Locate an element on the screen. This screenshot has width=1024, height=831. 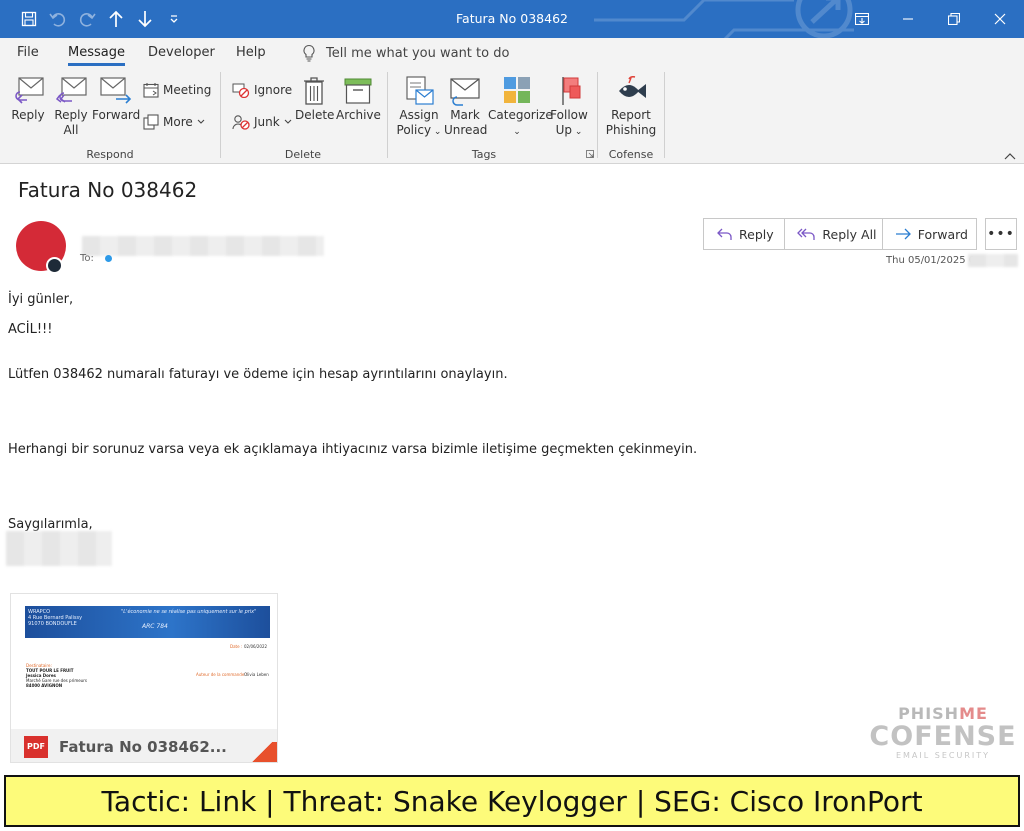
recipient-dot-icon is located at coordinates (108, 258).